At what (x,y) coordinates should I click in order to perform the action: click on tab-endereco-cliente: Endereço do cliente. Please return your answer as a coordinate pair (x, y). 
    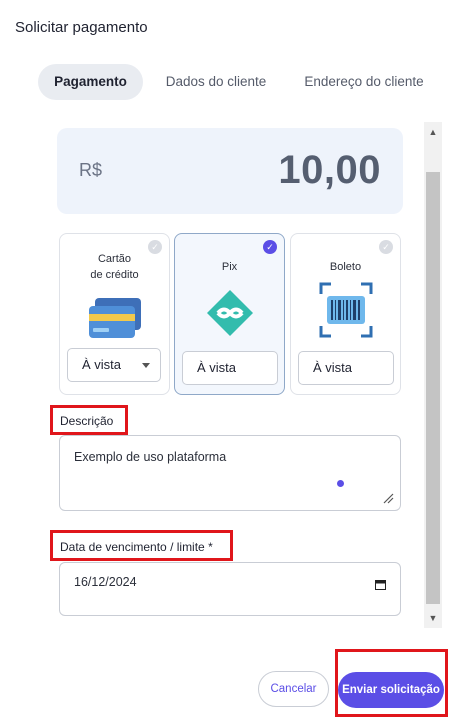
    Looking at the image, I should click on (364, 82).